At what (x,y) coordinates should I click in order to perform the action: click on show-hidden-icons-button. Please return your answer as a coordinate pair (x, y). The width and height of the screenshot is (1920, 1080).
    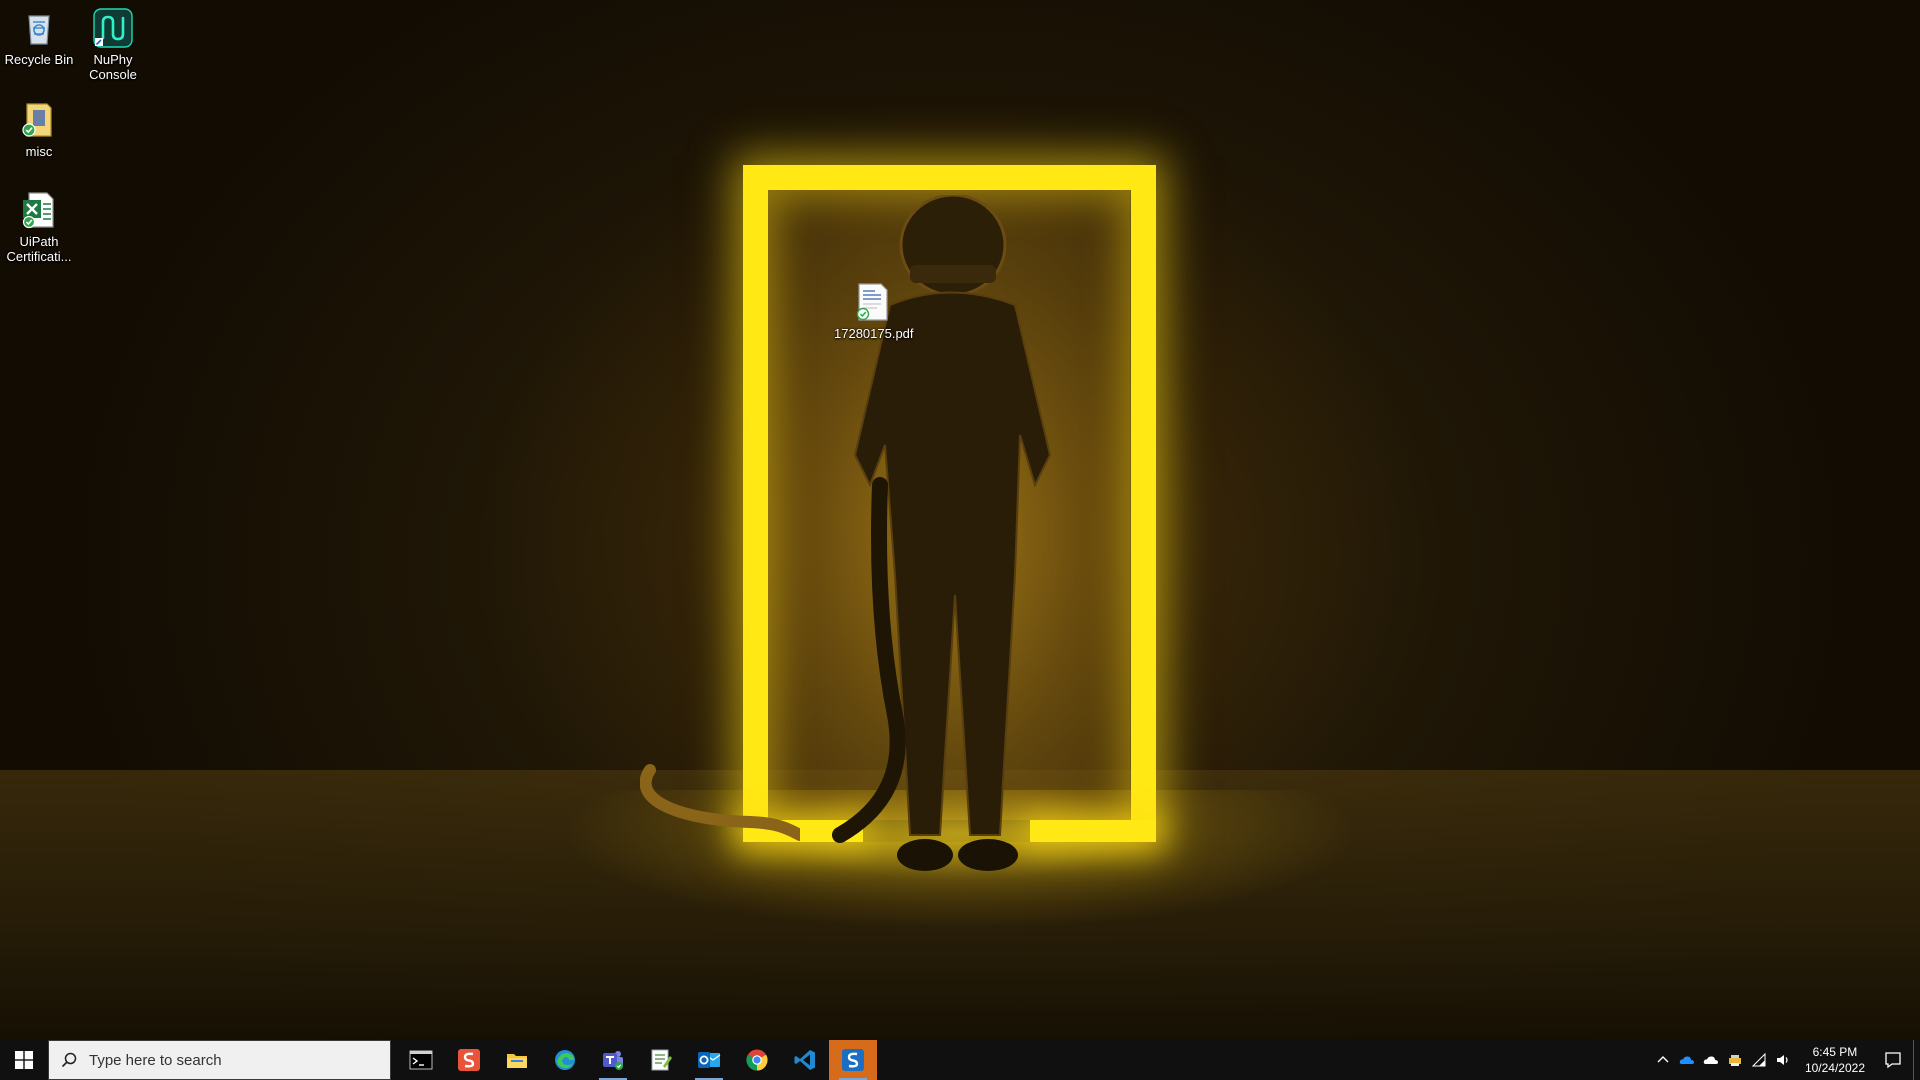
    Looking at the image, I should click on (1663, 1060).